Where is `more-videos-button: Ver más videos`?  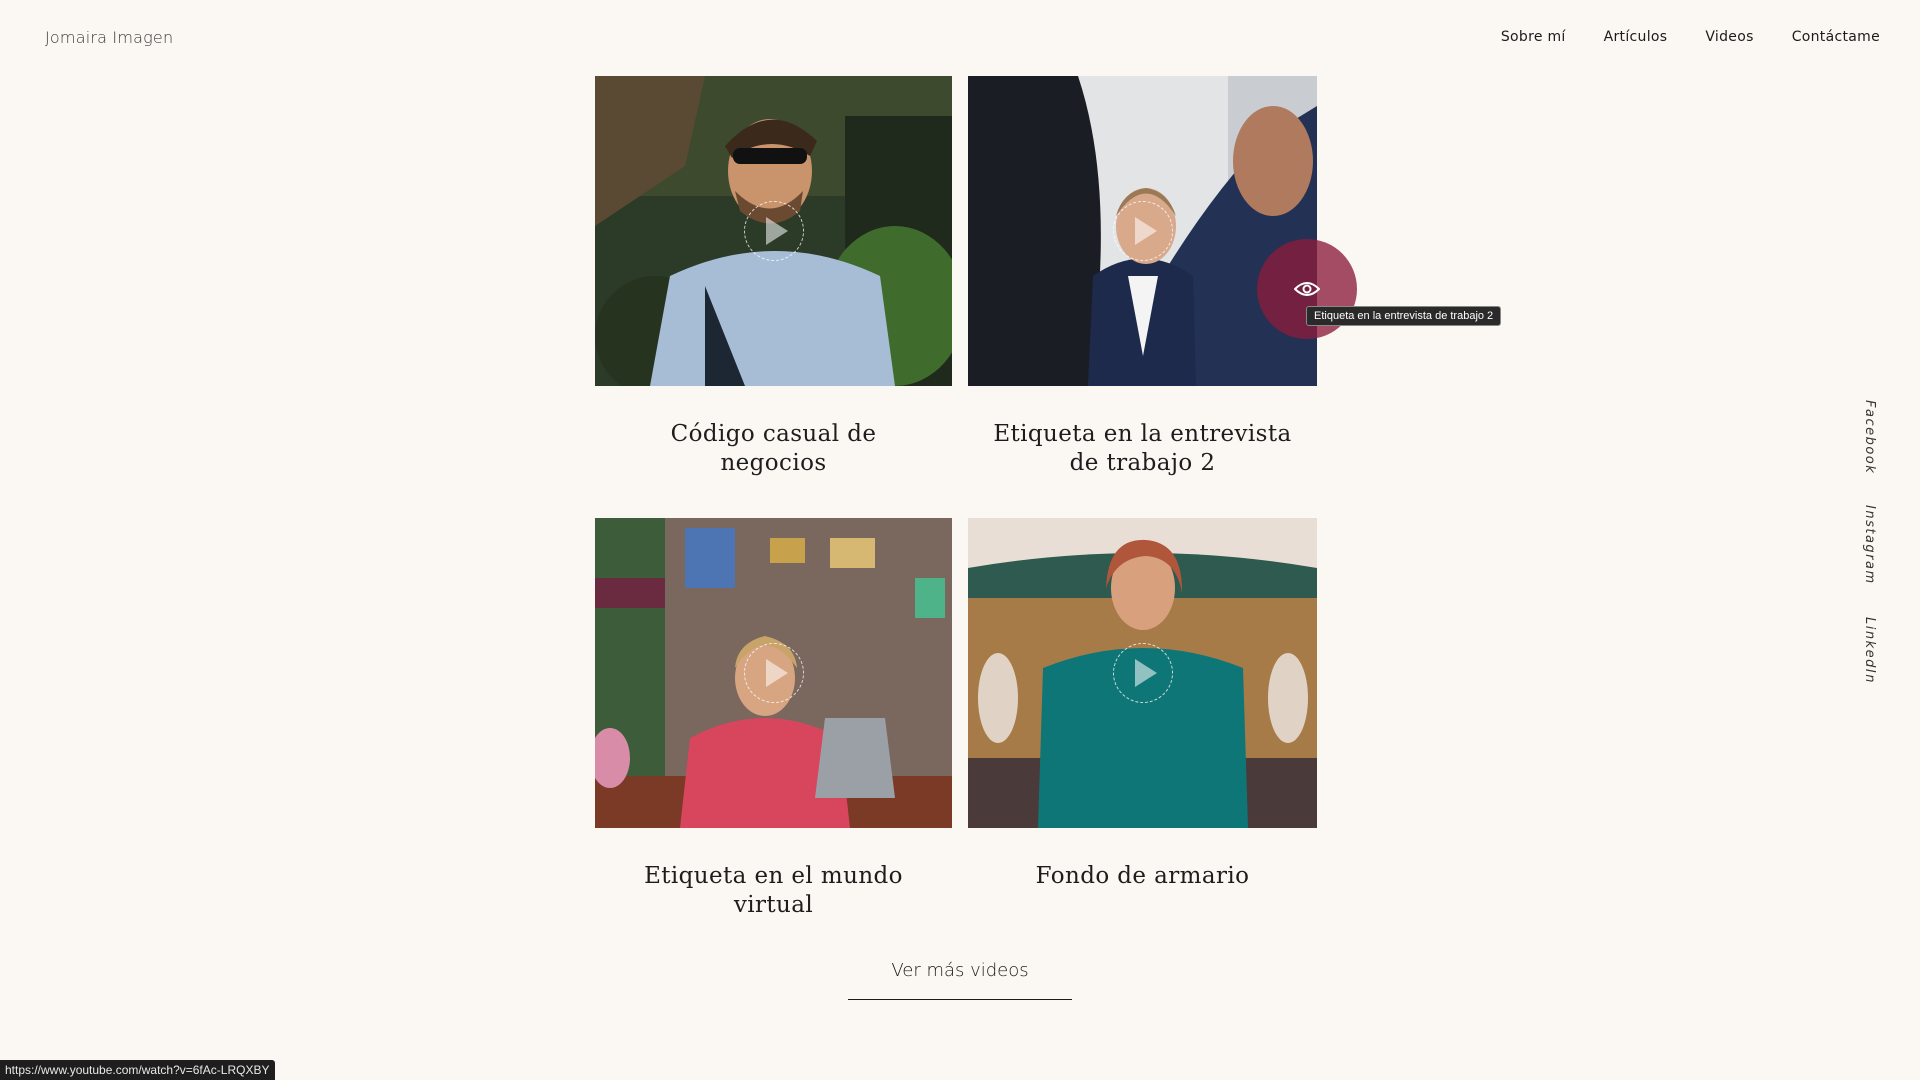 more-videos-button: Ver más videos is located at coordinates (960, 980).